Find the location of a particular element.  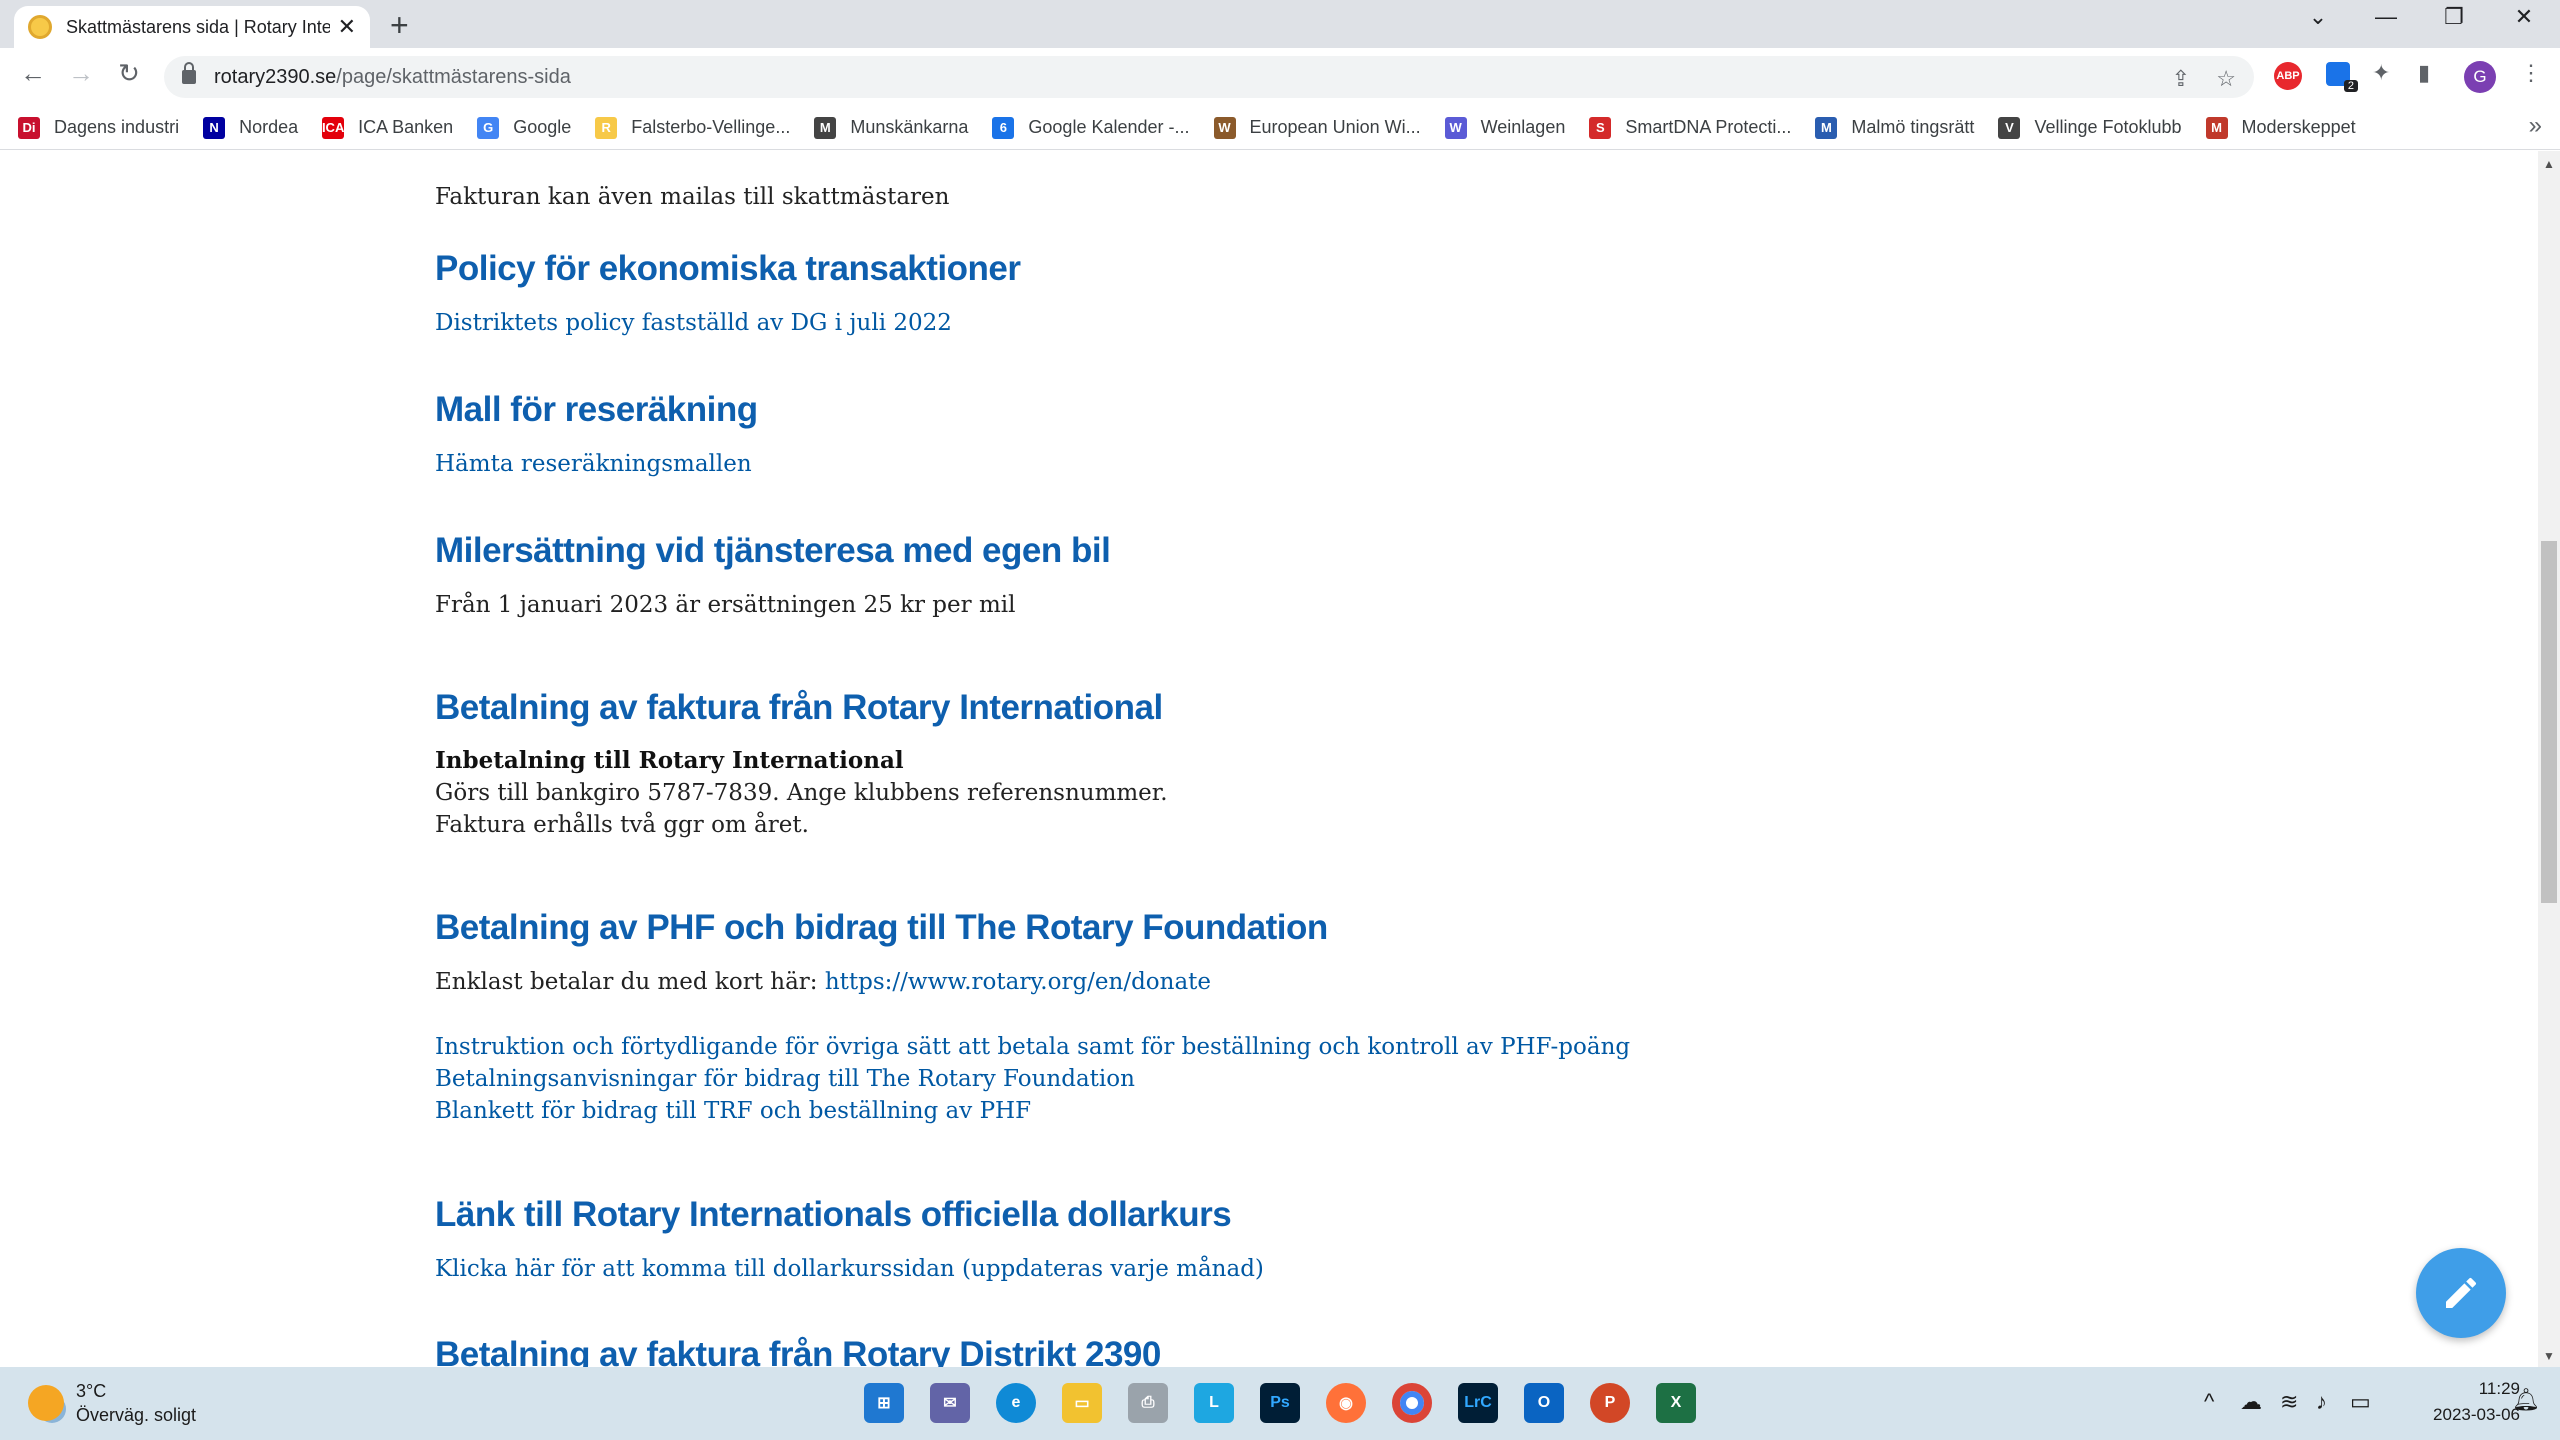

bookmark-favicon-icon: W is located at coordinates (1224, 127).